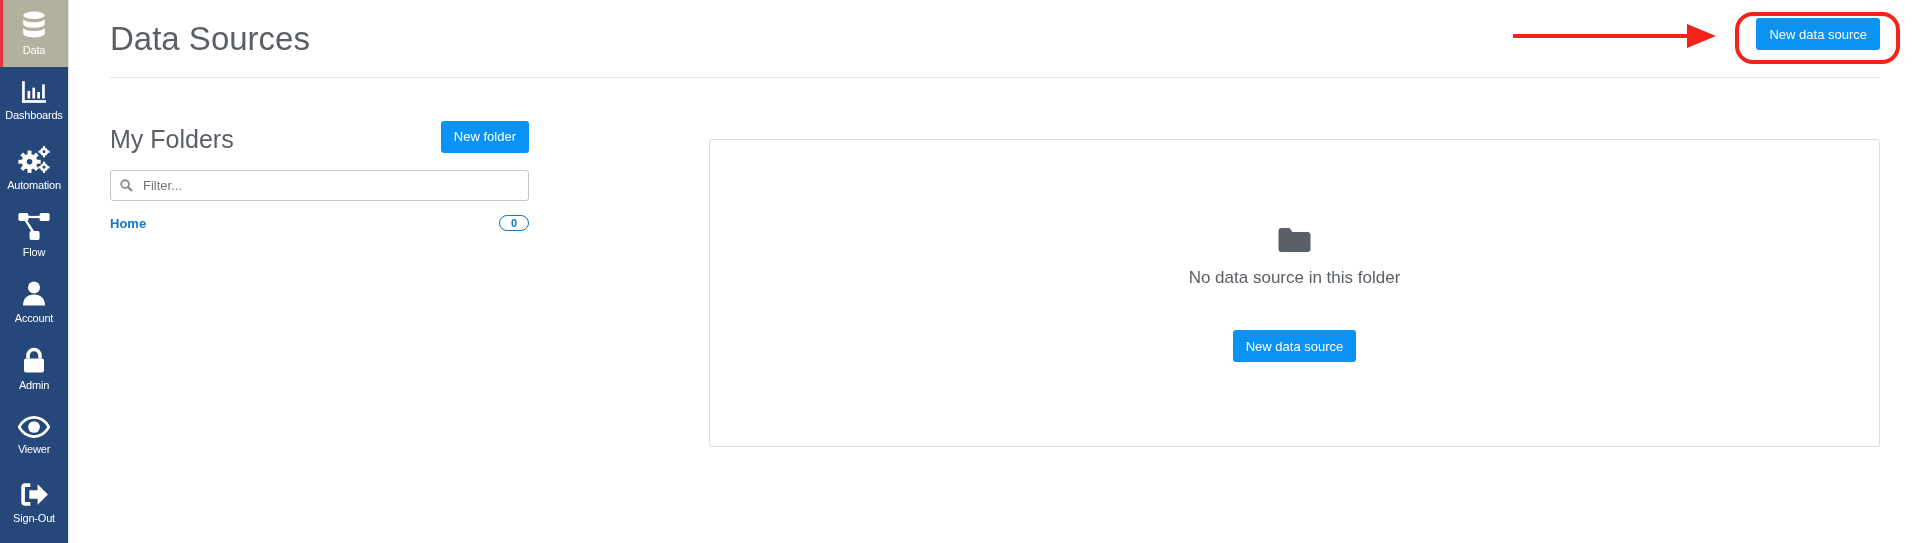 The image size is (1919, 543). I want to click on sidebar-item: Sign-Out, so click(34, 502).